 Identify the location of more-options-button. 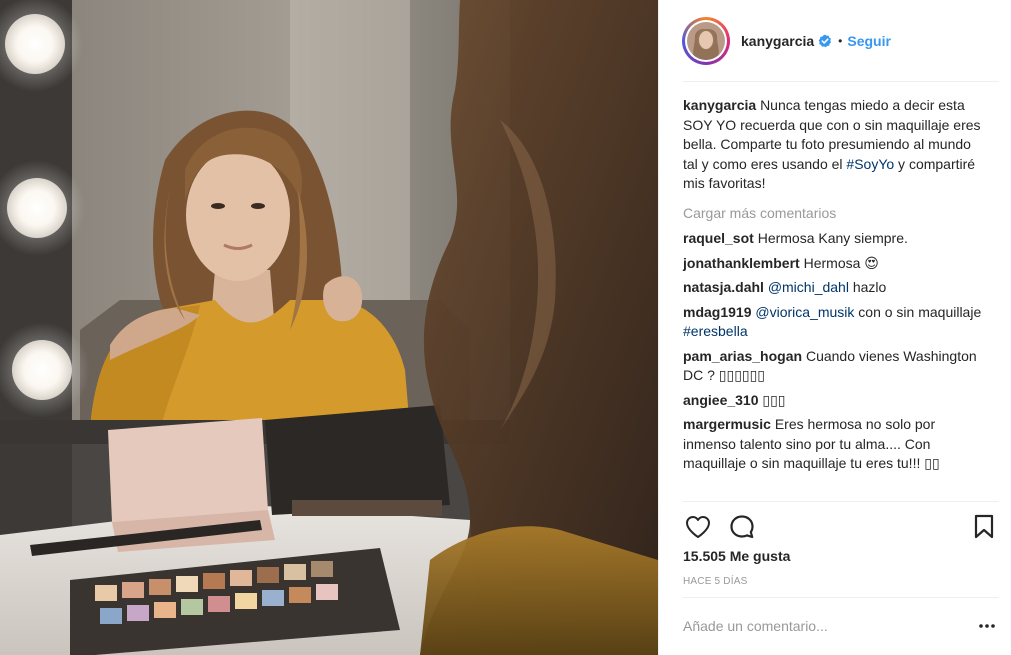
(987, 626).